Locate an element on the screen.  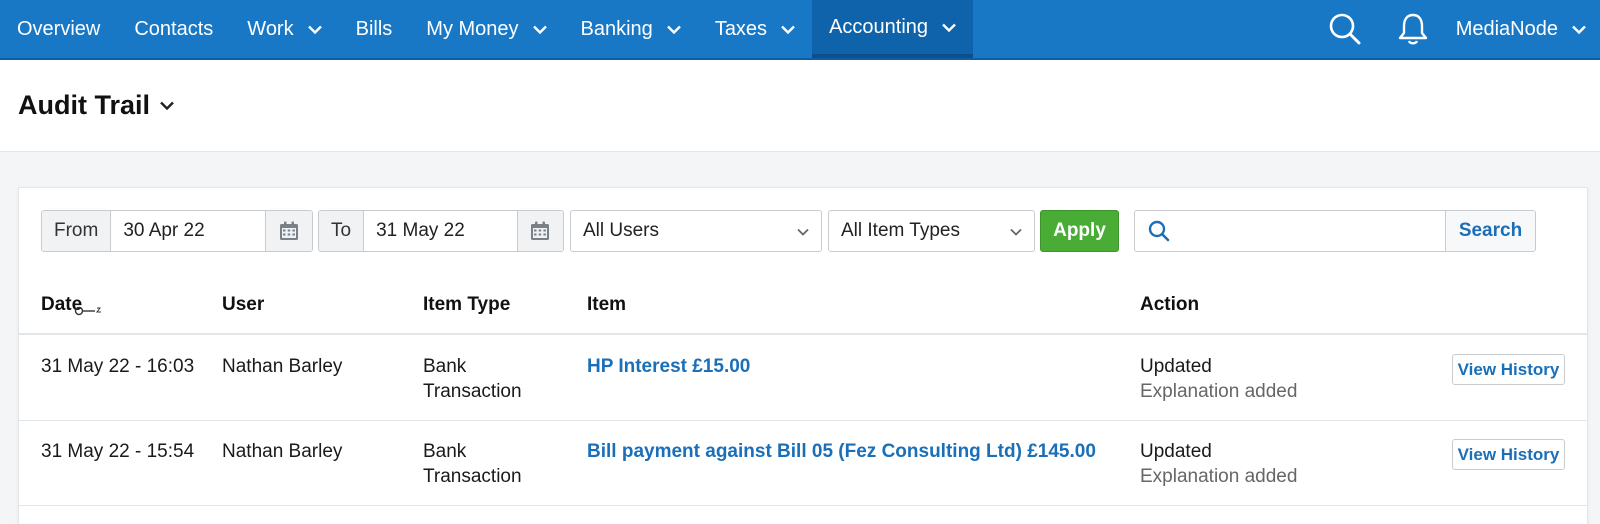
nav-accounting: Accounting is located at coordinates (893, 29).